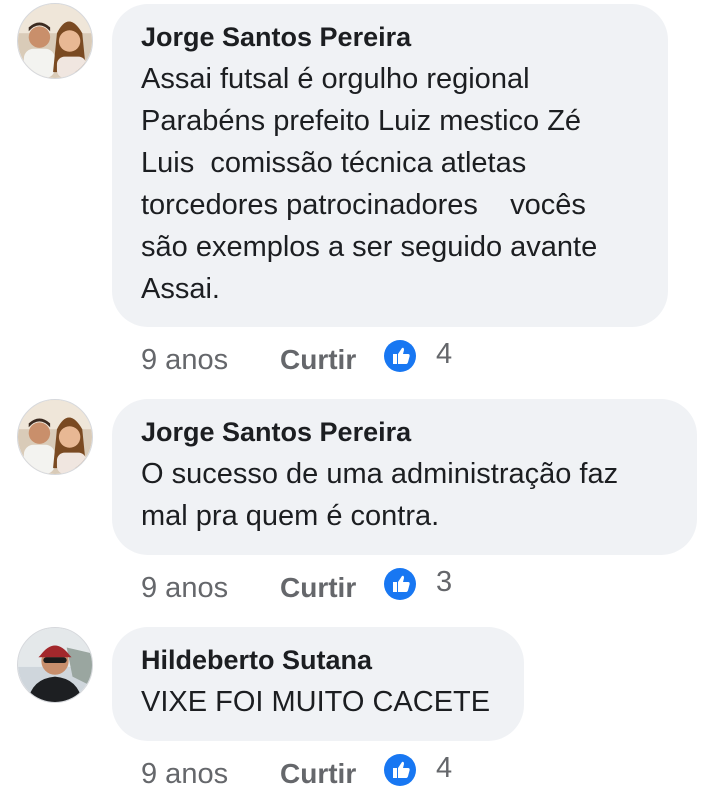  I want to click on comment-text: VIXE FOI MUITO CACETE, so click(316, 702).